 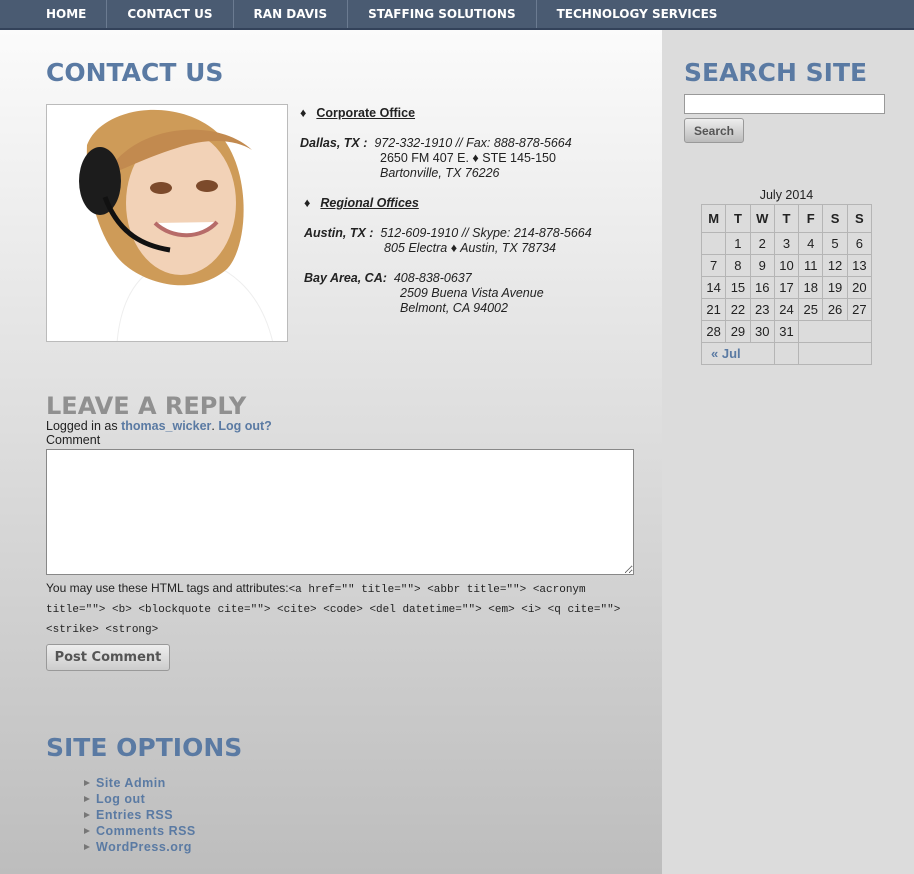 What do you see at coordinates (366, 113) in the screenshot?
I see `corporate-office-heading: Corporate Office` at bounding box center [366, 113].